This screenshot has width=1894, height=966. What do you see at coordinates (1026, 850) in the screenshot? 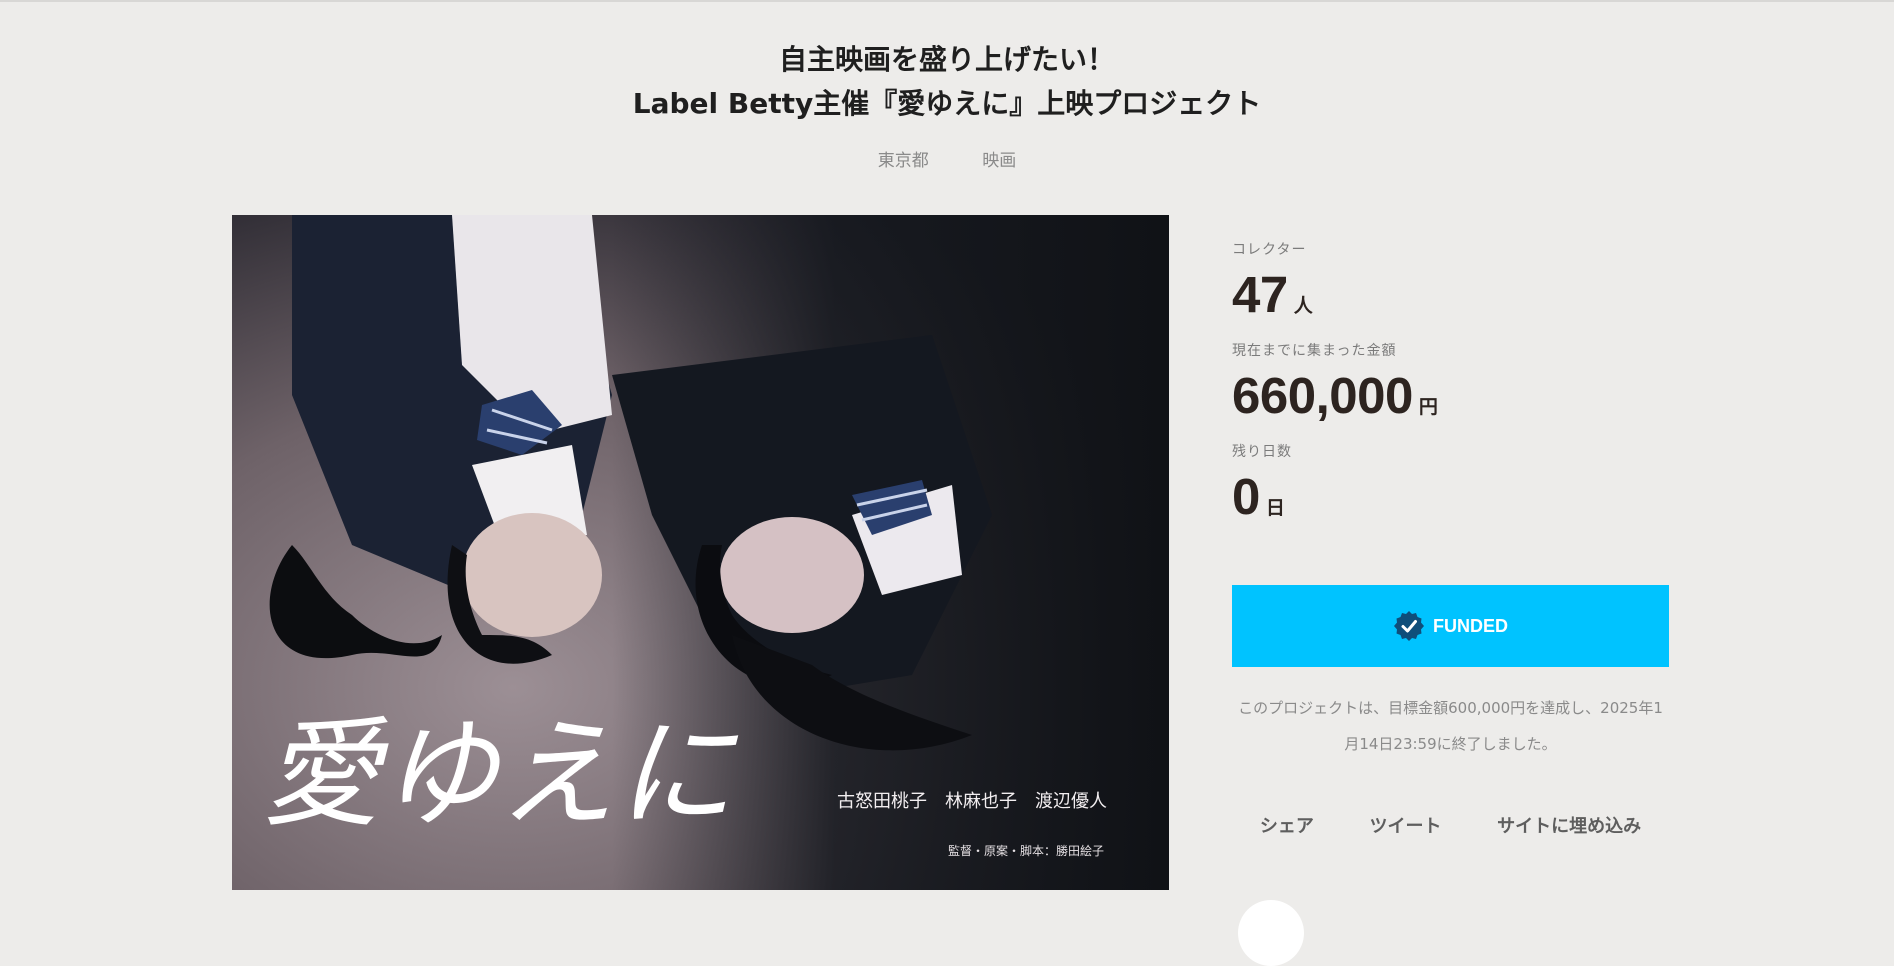
I see `poster-credit: 監督・原案・脚本：勝田絵子` at bounding box center [1026, 850].